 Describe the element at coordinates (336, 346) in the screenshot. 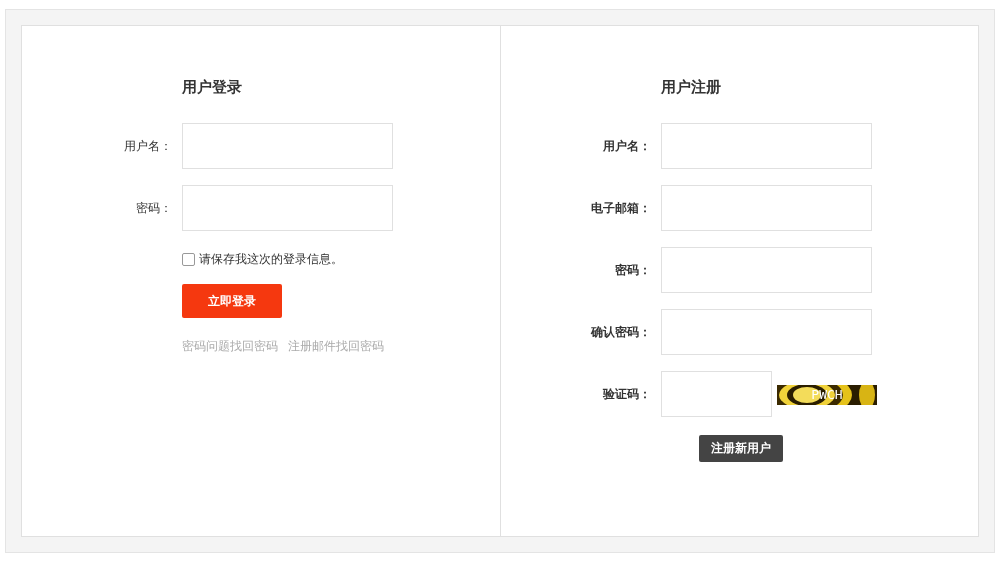

I see `recover-link: 注册邮件找回密码` at that location.